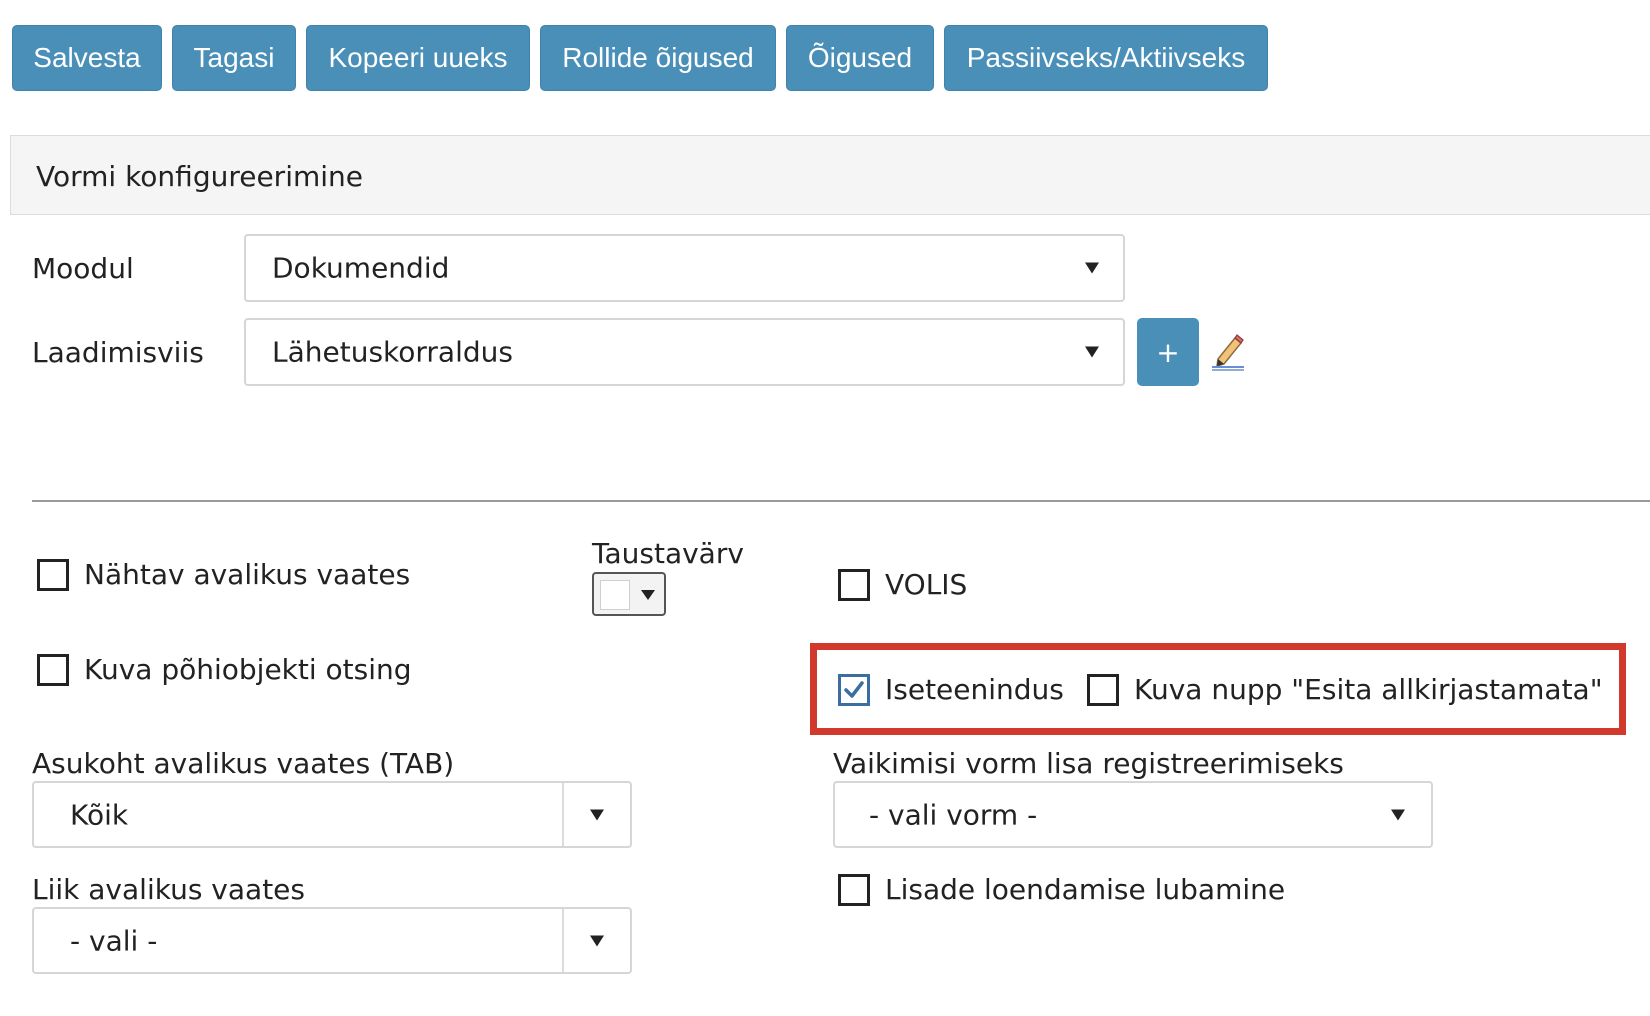 The width and height of the screenshot is (1650, 1016). Describe the element at coordinates (658, 58) in the screenshot. I see `role-rights-button: Rollide õigused` at that location.